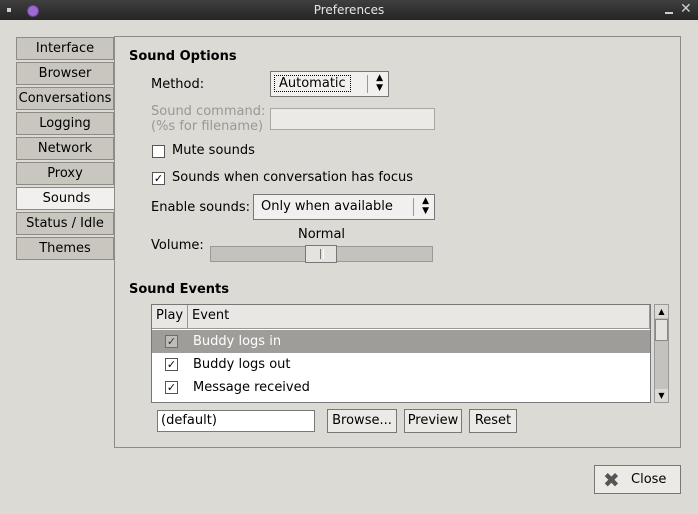 Image resolution: width=698 pixels, height=514 pixels. I want to click on volume-slider-handle, so click(321, 254).